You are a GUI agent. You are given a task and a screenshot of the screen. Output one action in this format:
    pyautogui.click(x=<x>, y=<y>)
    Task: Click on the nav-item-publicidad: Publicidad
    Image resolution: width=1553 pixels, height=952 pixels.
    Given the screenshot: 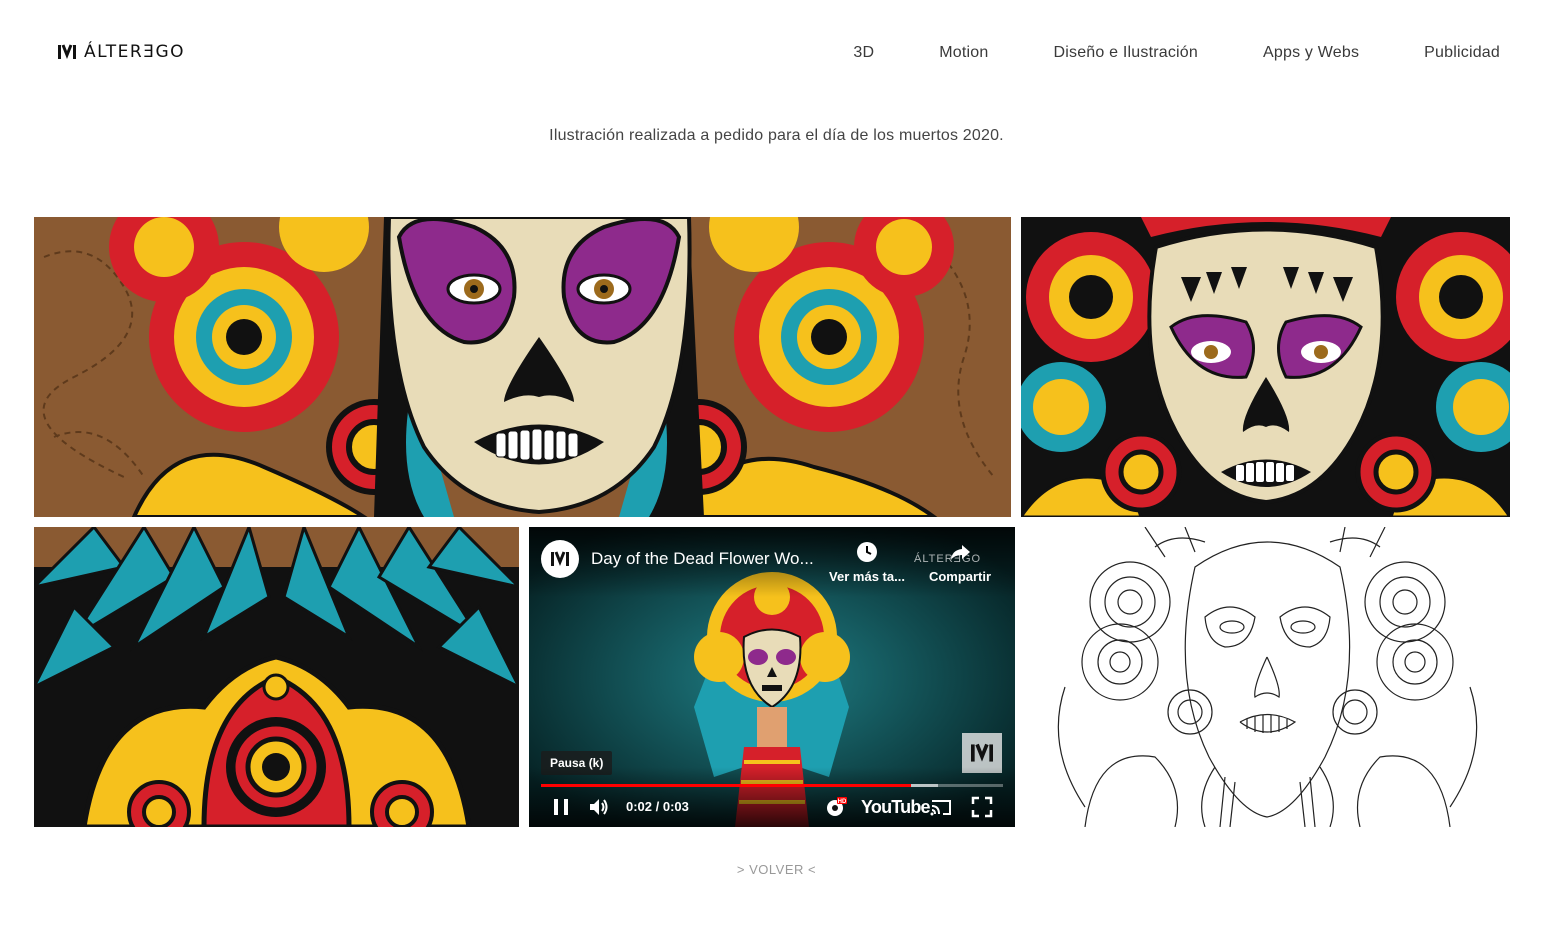 What is the action you would take?
    pyautogui.click(x=1462, y=53)
    